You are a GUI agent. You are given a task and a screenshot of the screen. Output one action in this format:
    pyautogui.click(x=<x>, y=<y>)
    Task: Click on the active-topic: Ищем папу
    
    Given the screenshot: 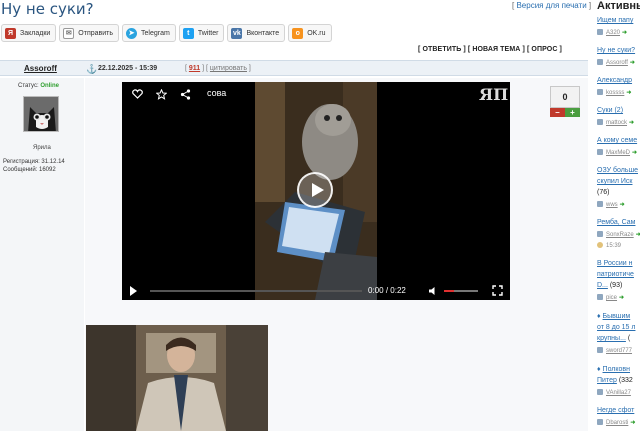 What is the action you would take?
    pyautogui.click(x=618, y=21)
    